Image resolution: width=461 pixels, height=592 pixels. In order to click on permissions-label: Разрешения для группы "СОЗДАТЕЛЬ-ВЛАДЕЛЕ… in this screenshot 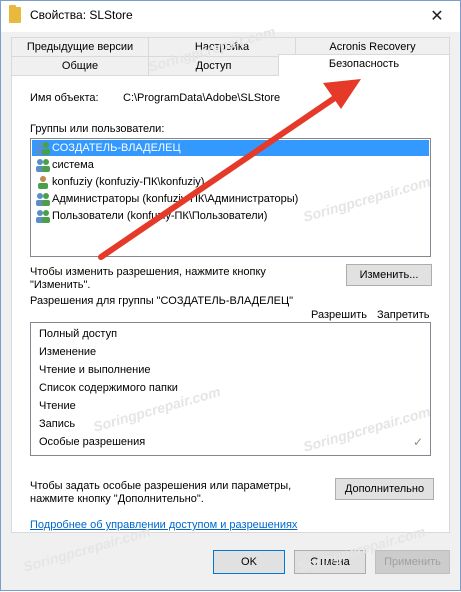, I will do `click(162, 301)`.